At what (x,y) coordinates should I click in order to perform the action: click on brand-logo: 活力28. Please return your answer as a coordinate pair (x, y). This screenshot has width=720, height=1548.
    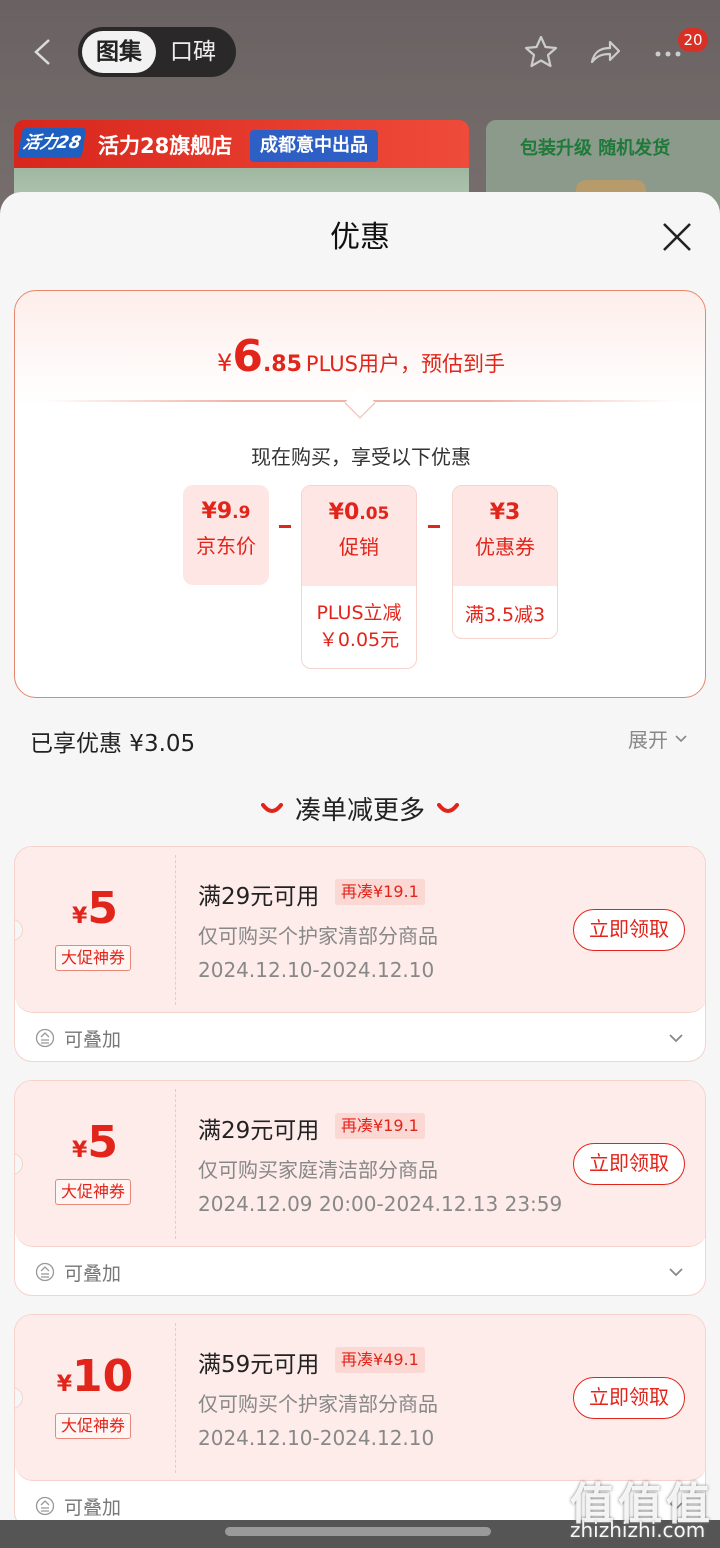
    Looking at the image, I should click on (52, 143).